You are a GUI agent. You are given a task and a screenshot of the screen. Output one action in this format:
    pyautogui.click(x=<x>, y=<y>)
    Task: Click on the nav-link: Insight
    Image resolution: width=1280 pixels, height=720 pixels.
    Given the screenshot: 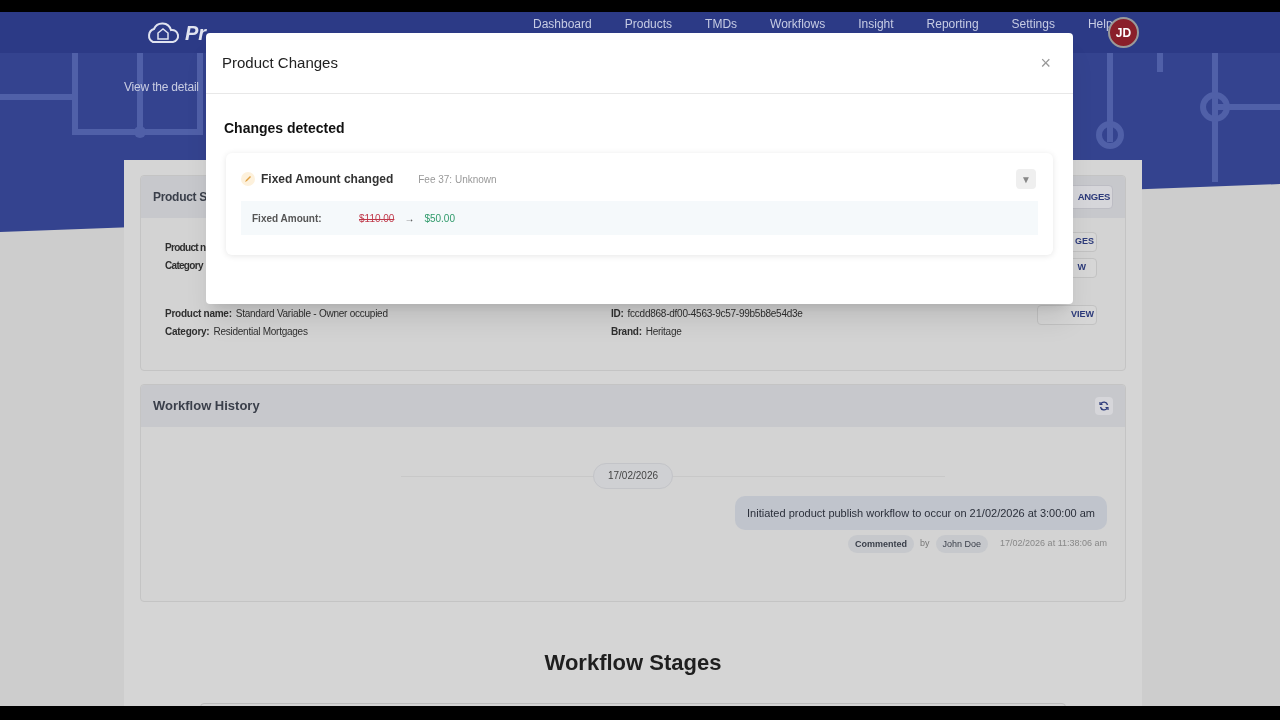 What is the action you would take?
    pyautogui.click(x=876, y=24)
    